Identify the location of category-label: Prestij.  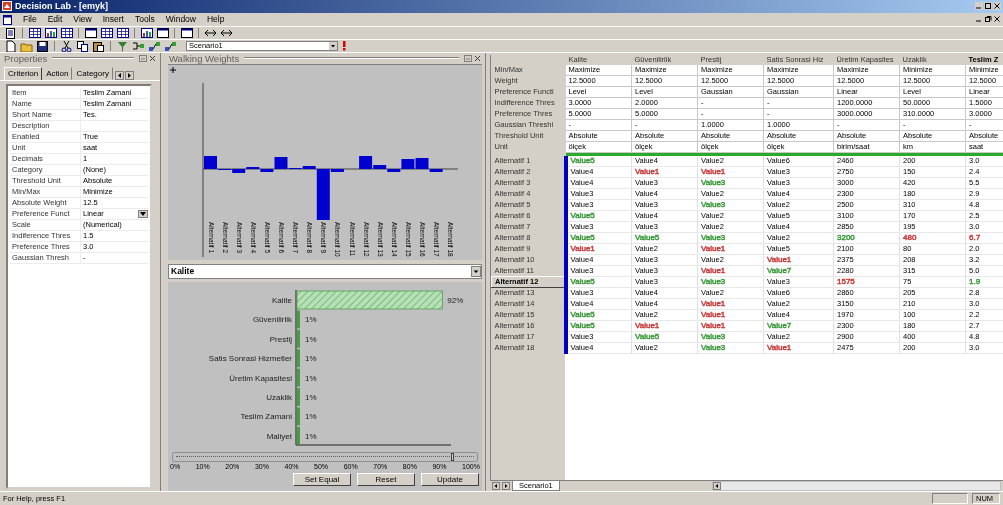
(280, 339).